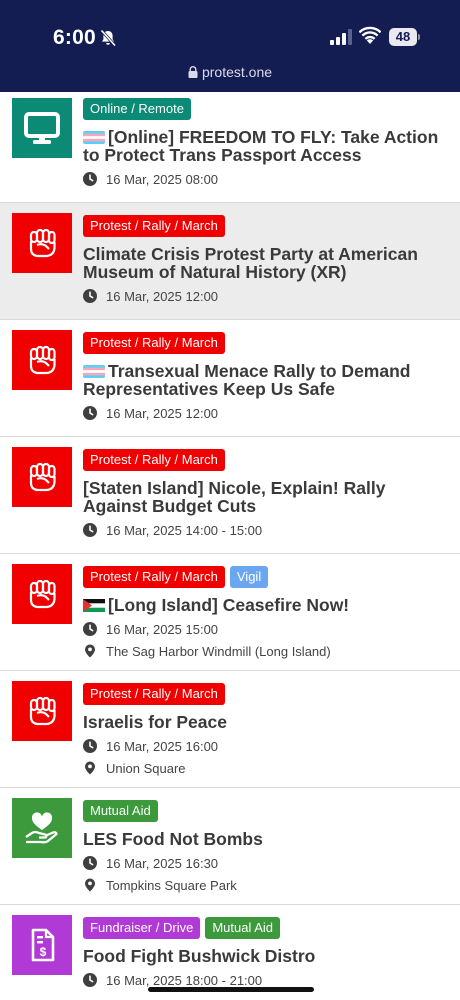 This screenshot has height=1000, width=460. Describe the element at coordinates (94, 605) in the screenshot. I see `palestine-flag-icon` at that location.